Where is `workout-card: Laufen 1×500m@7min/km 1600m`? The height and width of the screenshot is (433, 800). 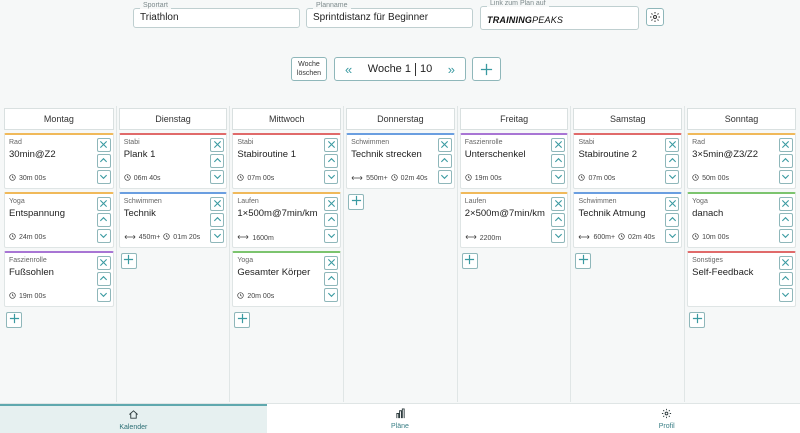
workout-card: Laufen 1×500m@7min/km 1600m is located at coordinates (287, 220).